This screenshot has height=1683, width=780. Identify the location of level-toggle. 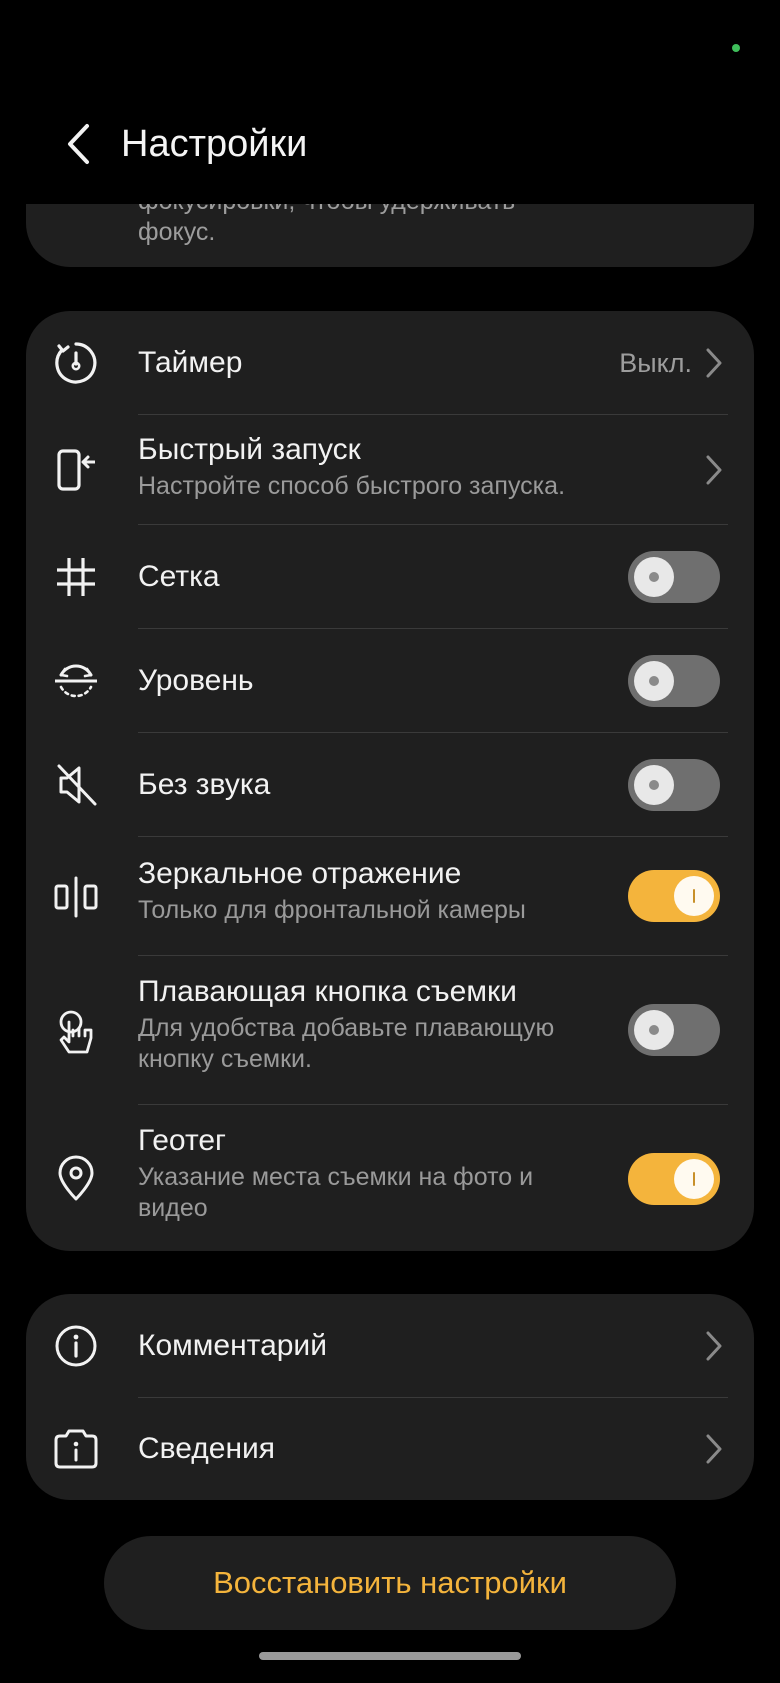
(674, 681).